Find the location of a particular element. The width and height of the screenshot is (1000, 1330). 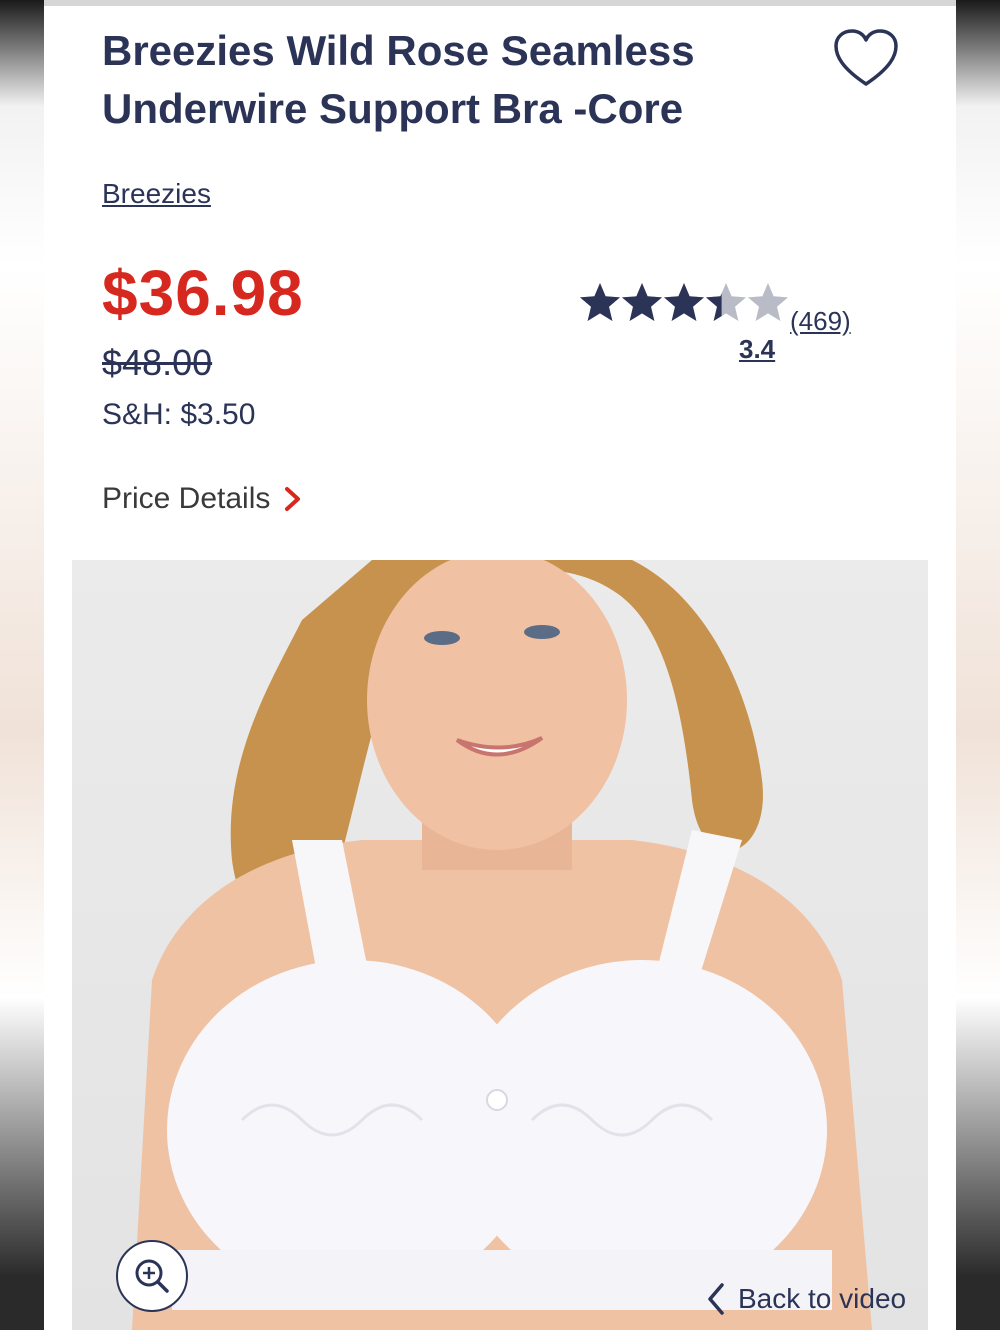

back-to-video-button: Back to video is located at coordinates (806, 1299).